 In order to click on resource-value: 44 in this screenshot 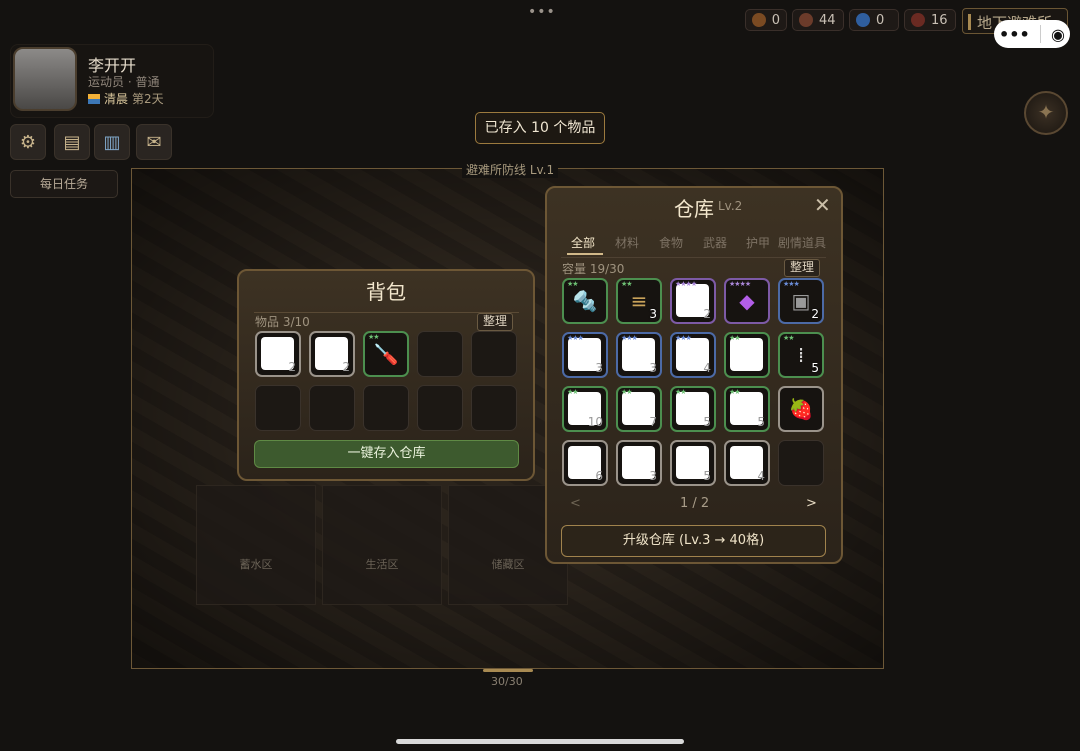, I will do `click(827, 20)`.